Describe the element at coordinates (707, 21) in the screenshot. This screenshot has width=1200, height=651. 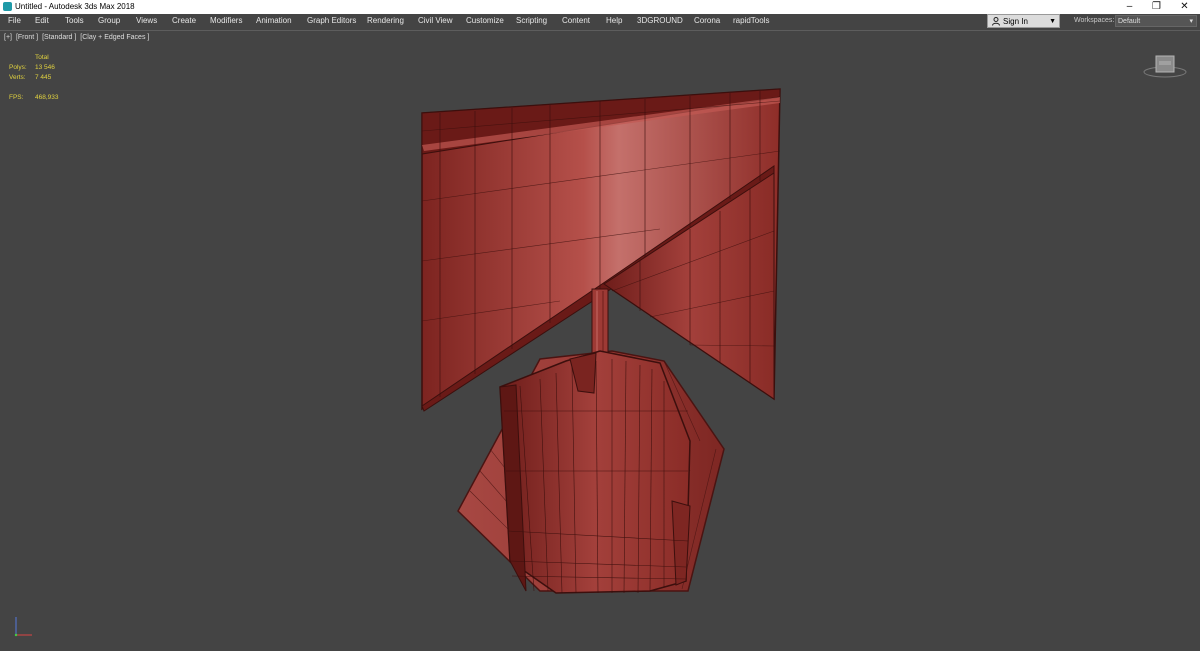
I see `menu-corona: Corona` at that location.